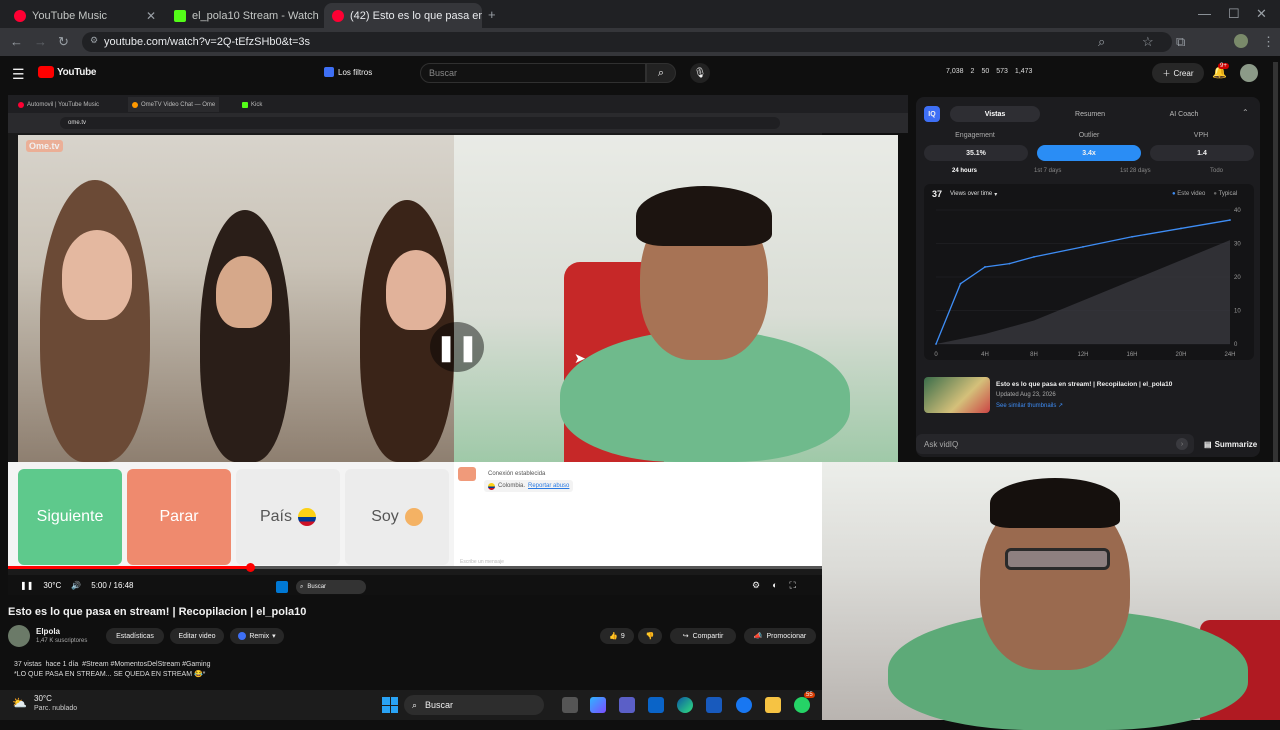  I want to click on legend-label: Typical, so click(1228, 194).